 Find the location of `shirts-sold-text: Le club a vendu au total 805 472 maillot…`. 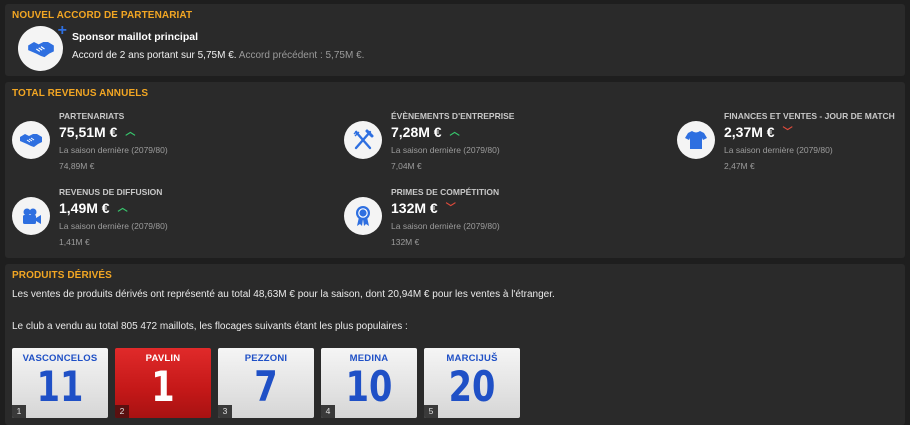

shirts-sold-text: Le club a vendu au total 805 472 maillot… is located at coordinates (210, 326).